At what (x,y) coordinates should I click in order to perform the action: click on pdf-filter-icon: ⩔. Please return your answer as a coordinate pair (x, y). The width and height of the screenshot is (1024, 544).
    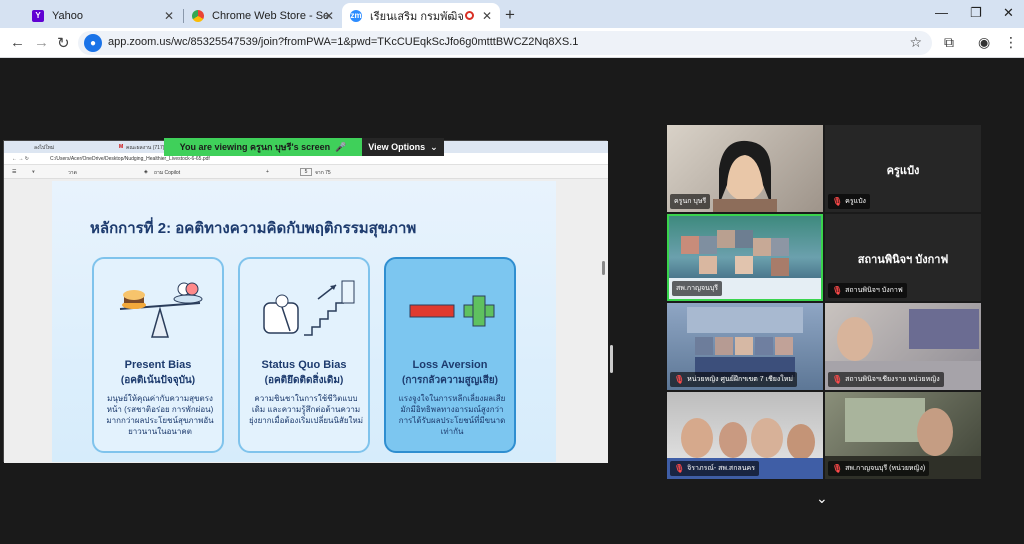
    Looking at the image, I should click on (33, 172).